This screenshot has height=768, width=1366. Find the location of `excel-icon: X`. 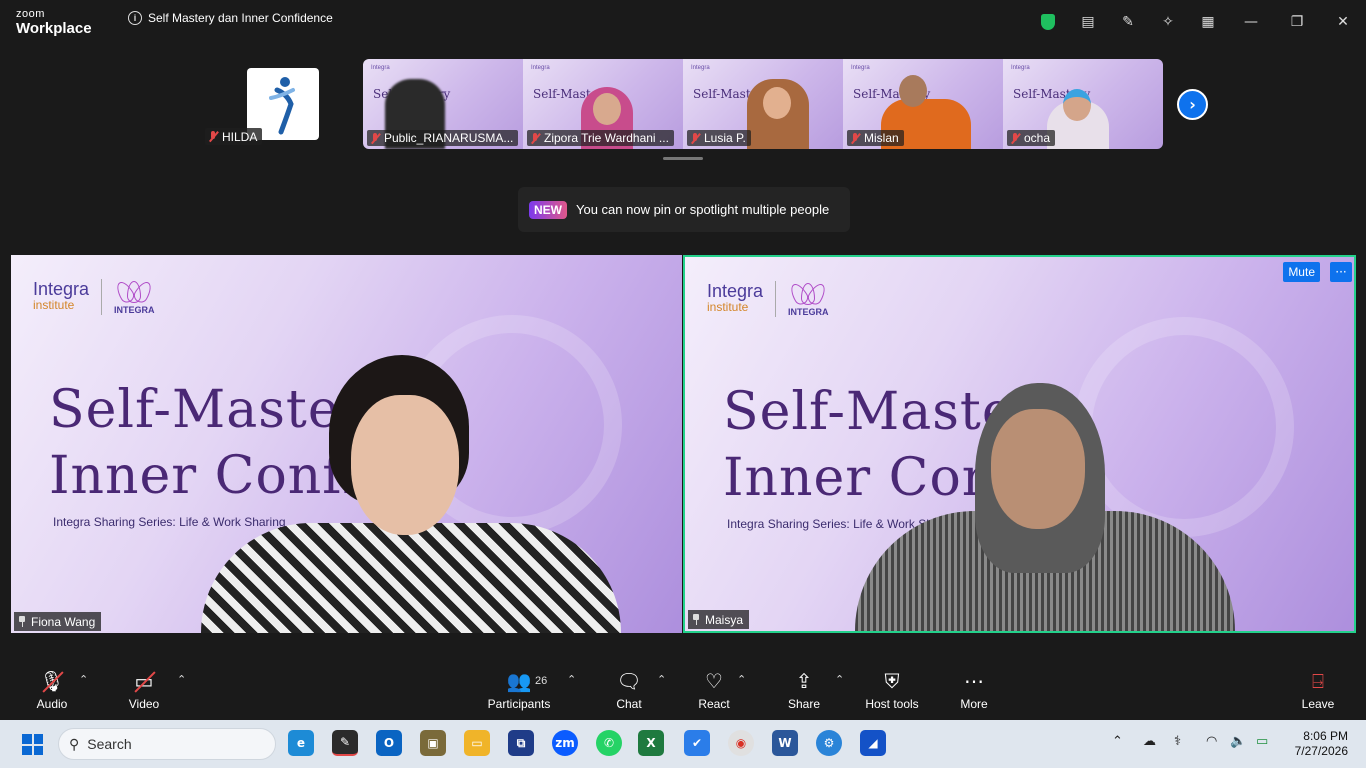

excel-icon: X is located at coordinates (651, 743).